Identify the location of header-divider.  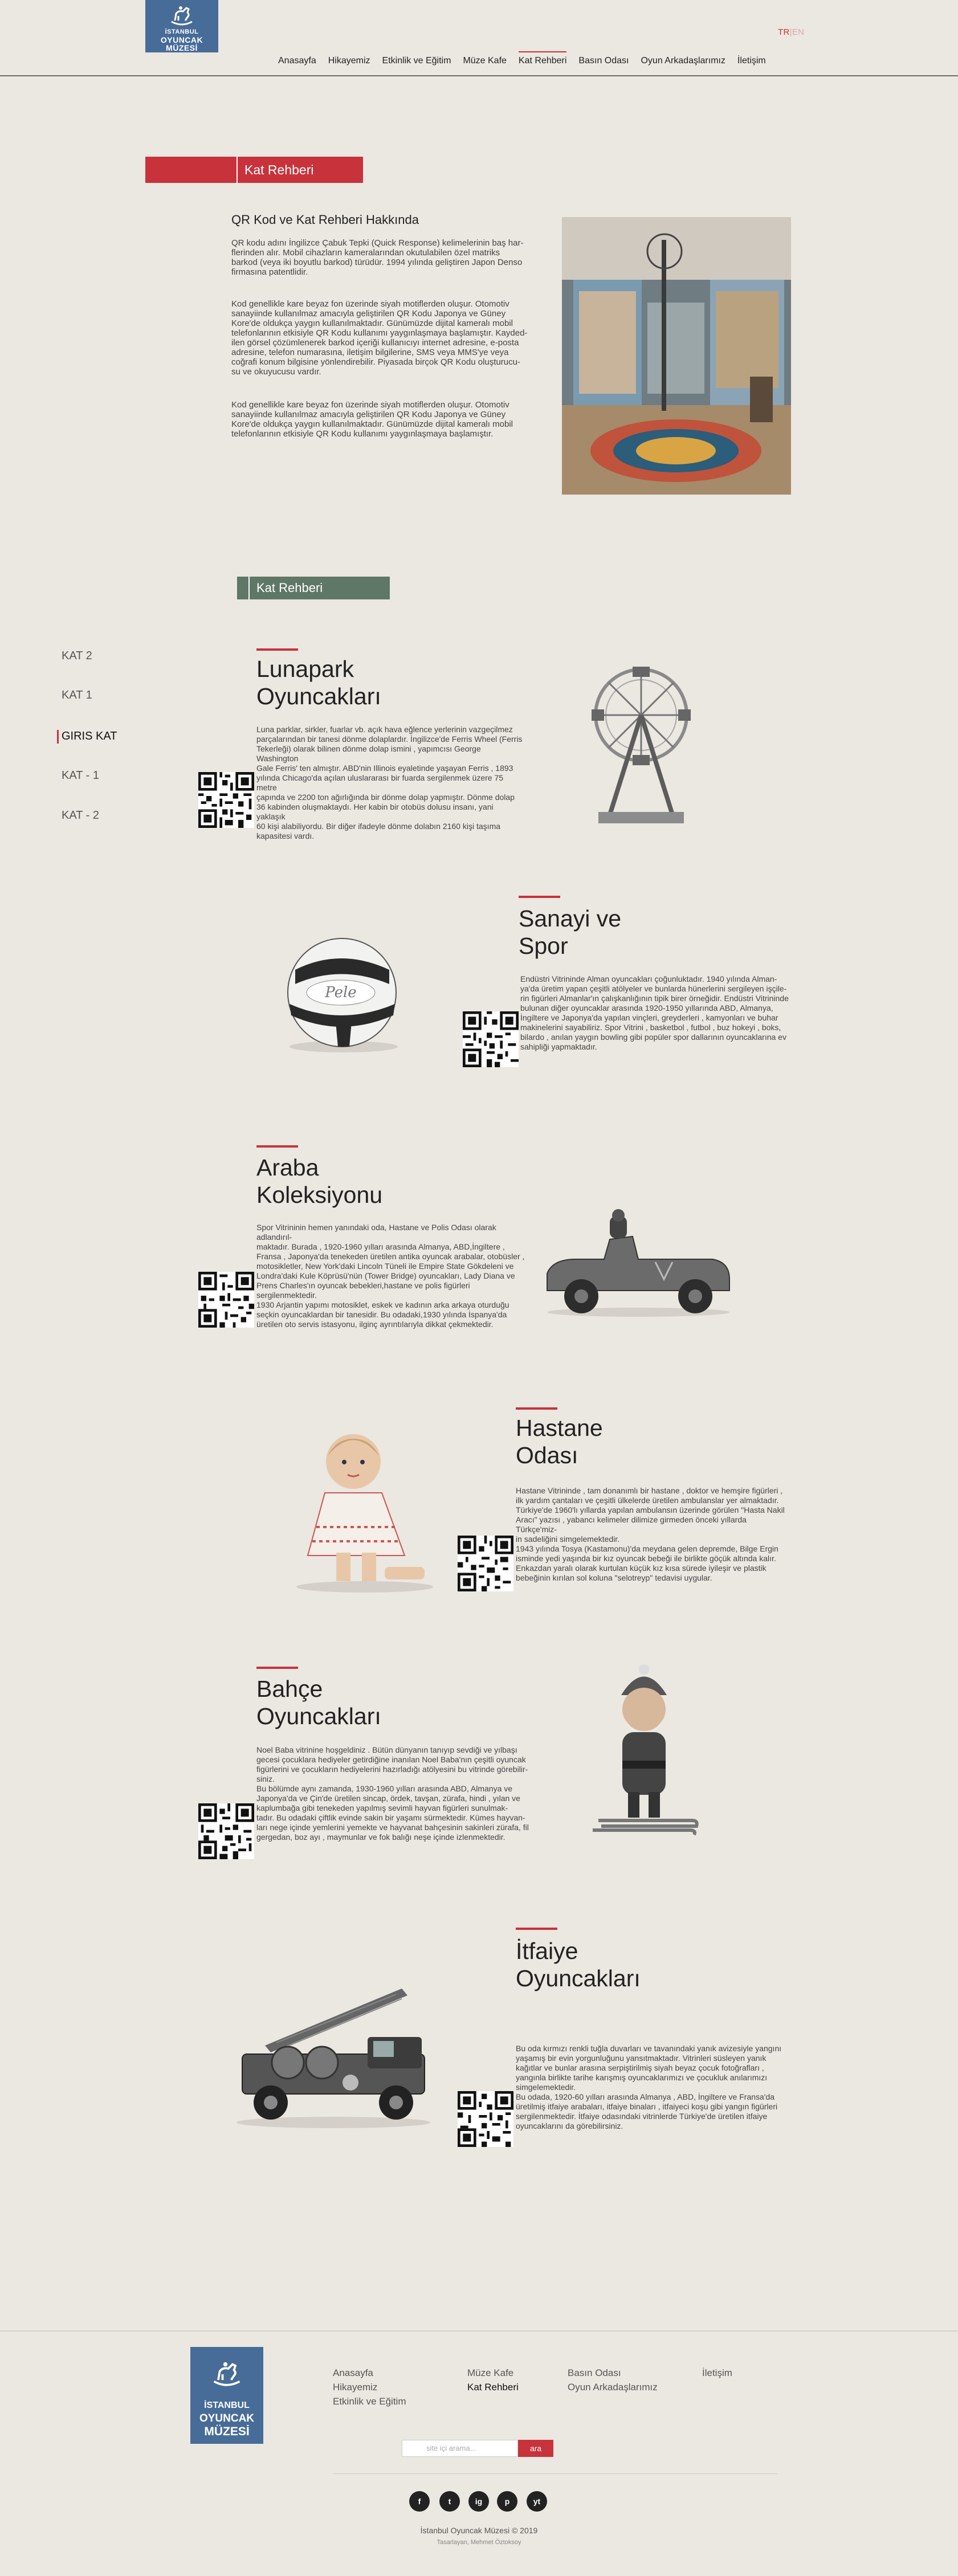
(479, 76).